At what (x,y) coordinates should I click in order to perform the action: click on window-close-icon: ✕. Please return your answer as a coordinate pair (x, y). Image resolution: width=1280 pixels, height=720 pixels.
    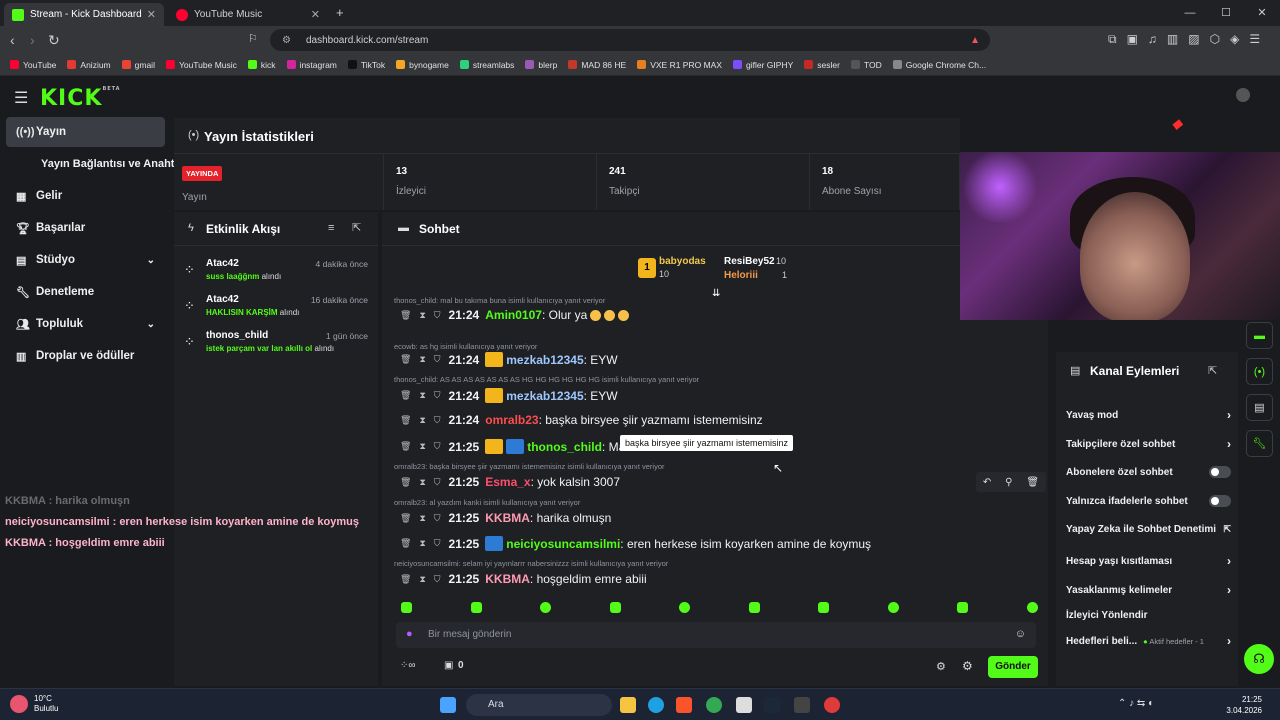
    Looking at the image, I should click on (1262, 13).